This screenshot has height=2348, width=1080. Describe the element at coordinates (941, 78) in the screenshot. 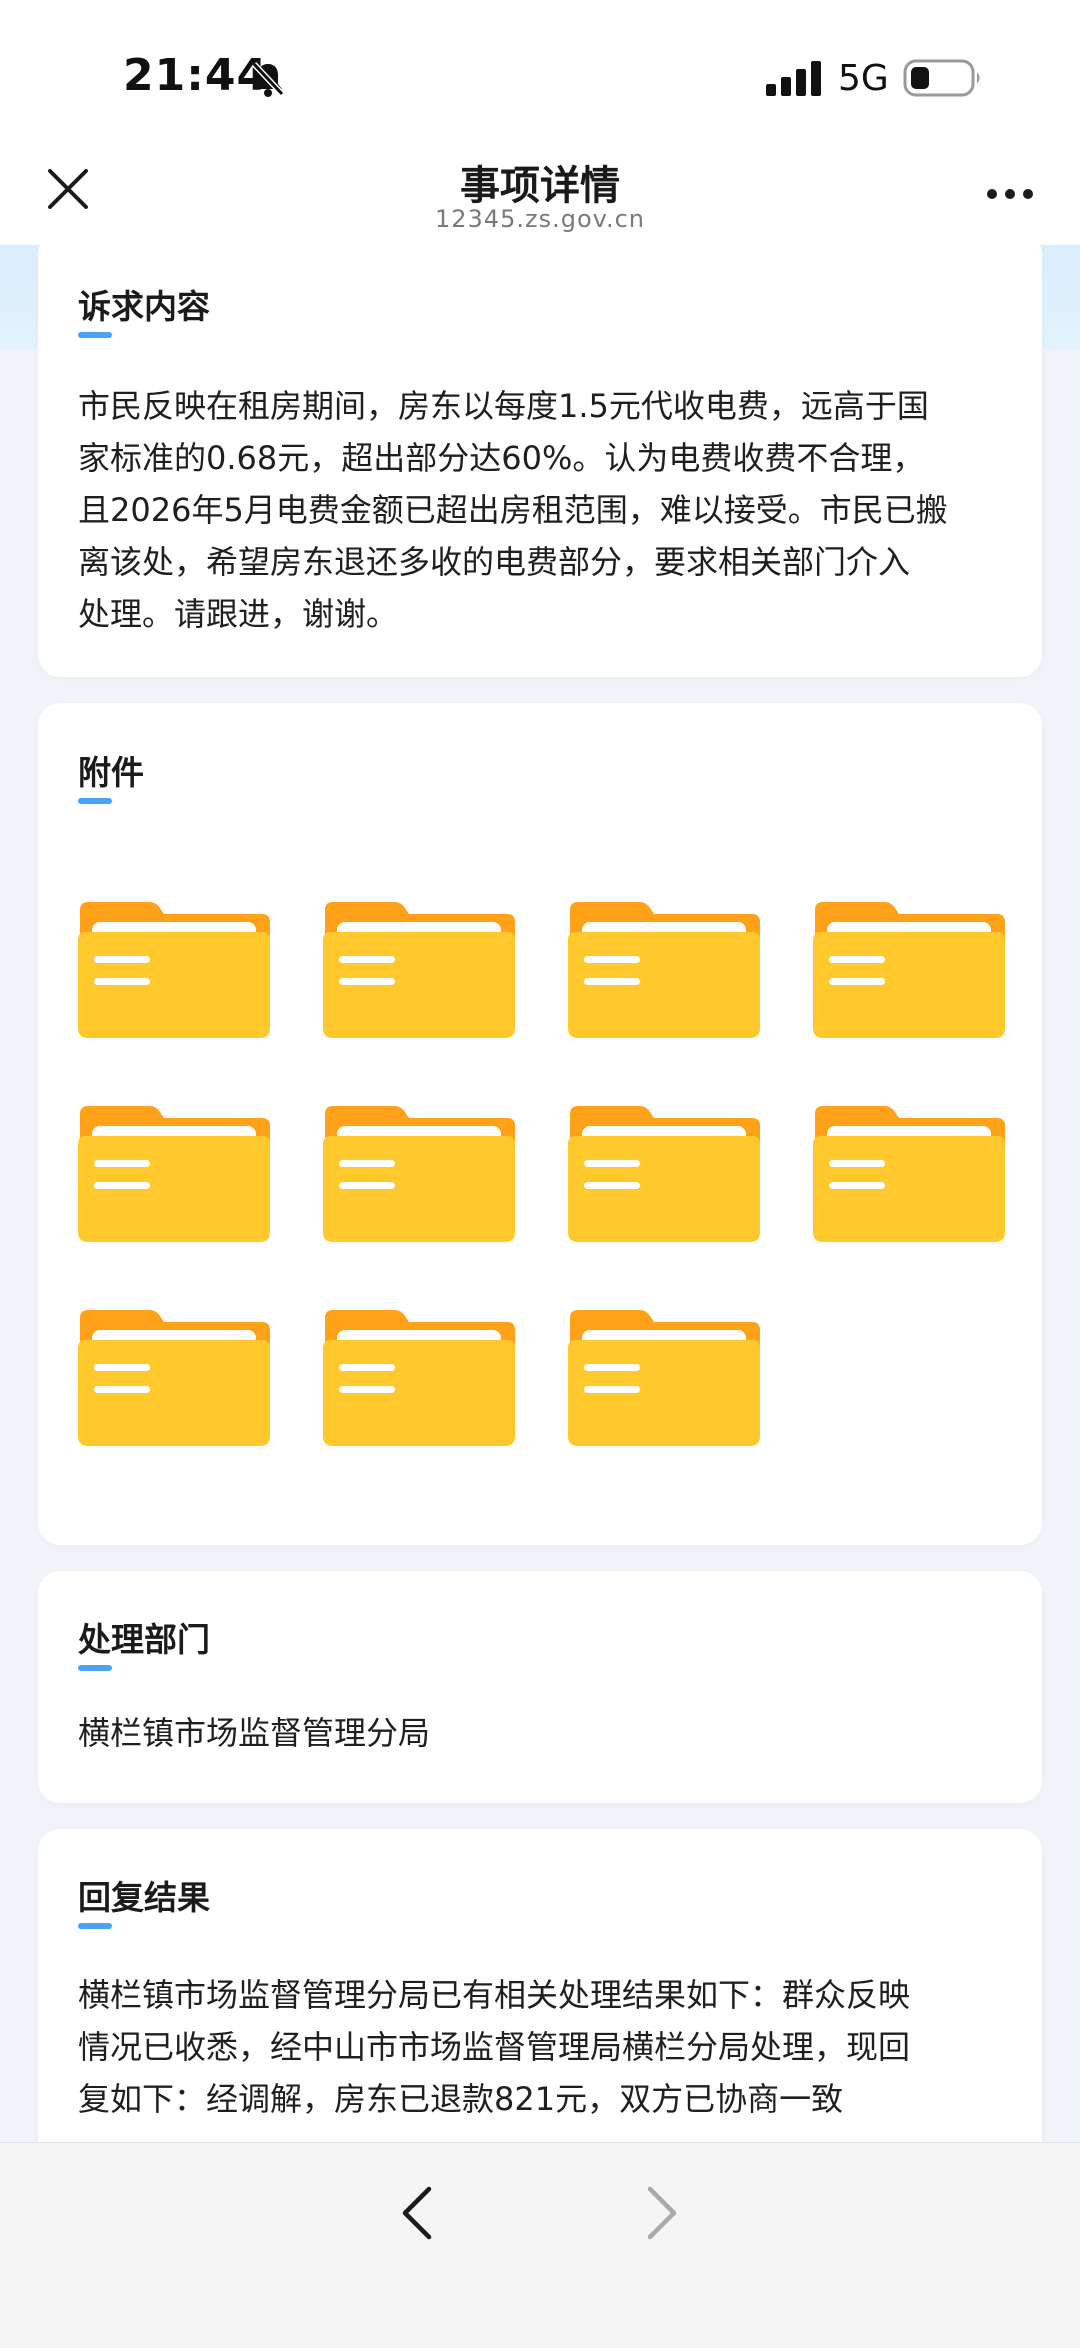

I see `battery-icon` at that location.